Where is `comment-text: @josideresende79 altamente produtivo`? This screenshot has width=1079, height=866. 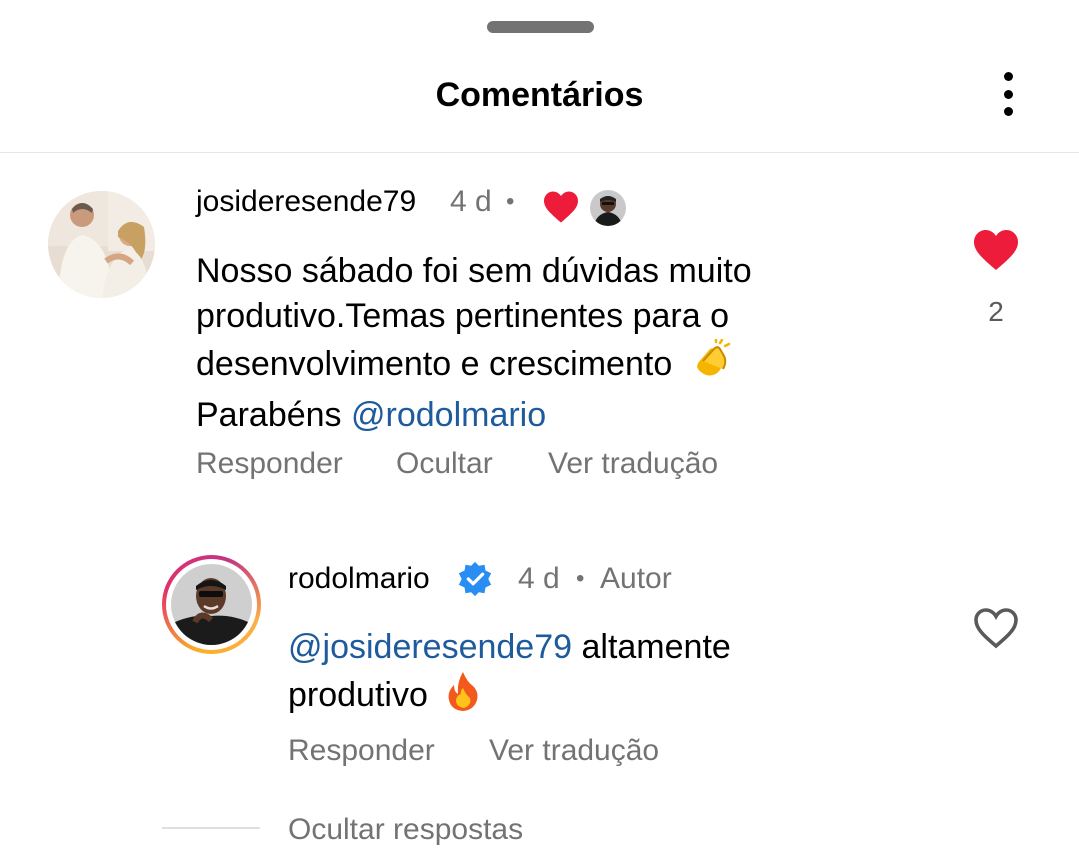
comment-text: @josideresende79 altamente produtivo is located at coordinates (598, 674).